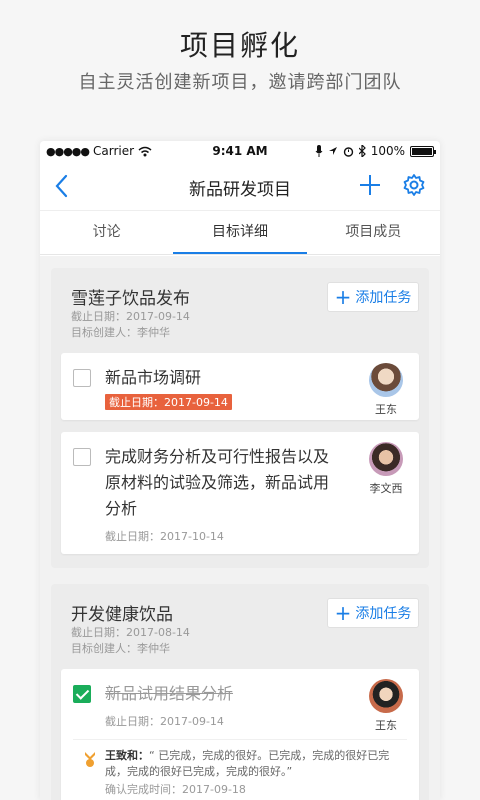 This screenshot has width=480, height=800. What do you see at coordinates (127, 755) in the screenshot?
I see `comment-author: 王致和：` at bounding box center [127, 755].